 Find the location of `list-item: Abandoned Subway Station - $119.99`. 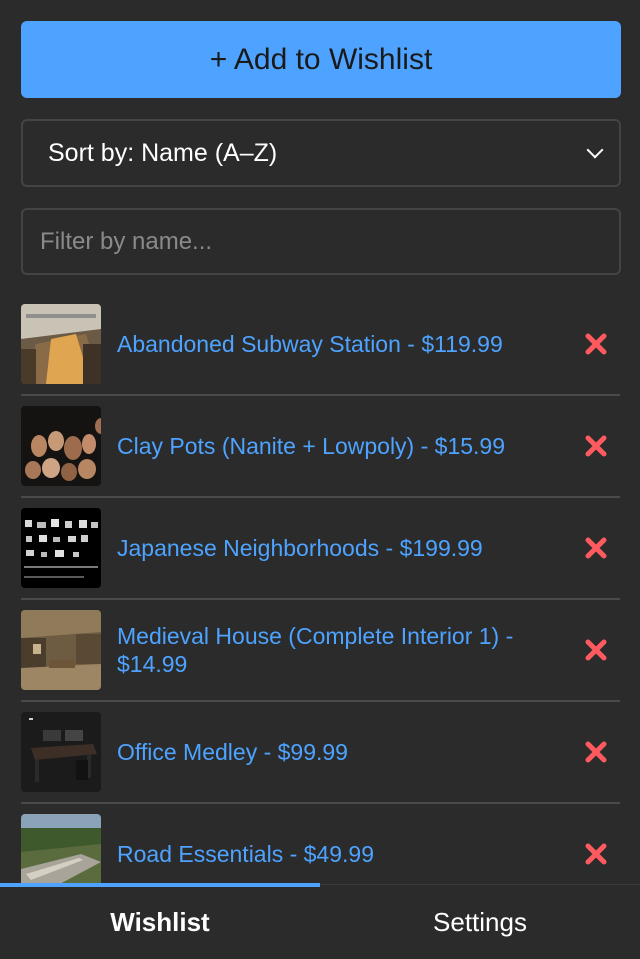

list-item: Abandoned Subway Station - $119.99 is located at coordinates (320, 345).